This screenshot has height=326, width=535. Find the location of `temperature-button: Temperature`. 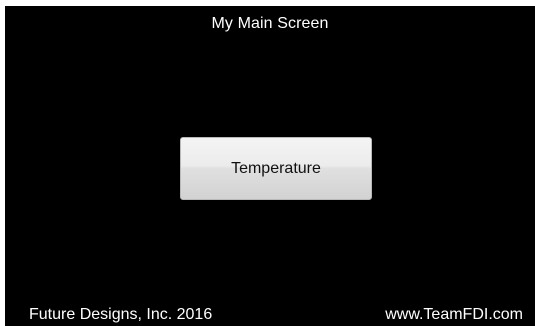

temperature-button: Temperature is located at coordinates (276, 168).